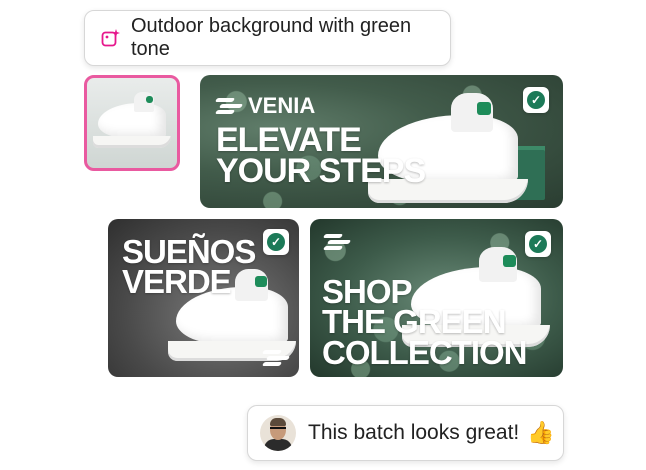  I want to click on prompt-text: Outdoor background with green tone, so click(271, 37).